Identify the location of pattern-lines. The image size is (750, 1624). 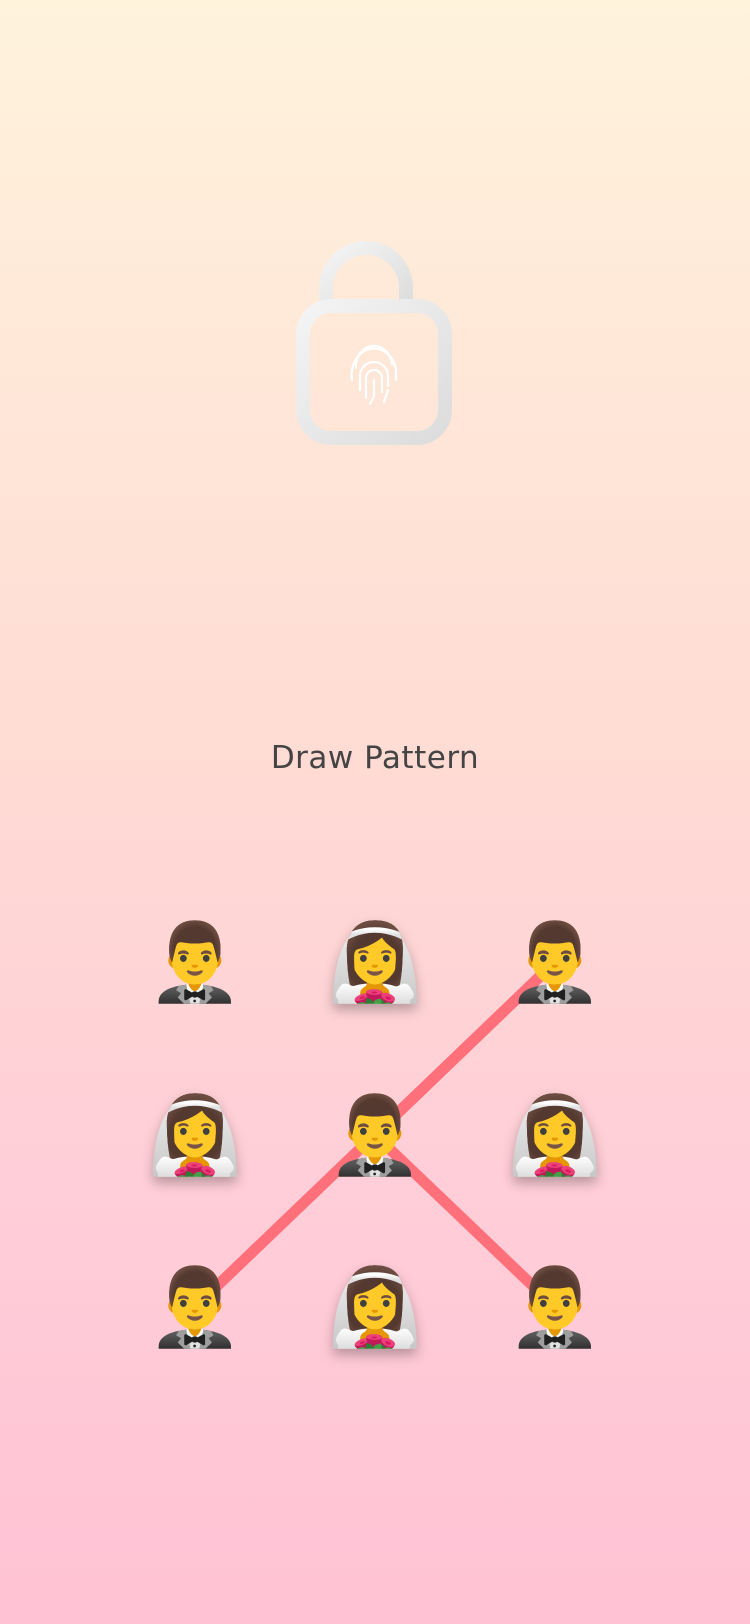
(375, 1134).